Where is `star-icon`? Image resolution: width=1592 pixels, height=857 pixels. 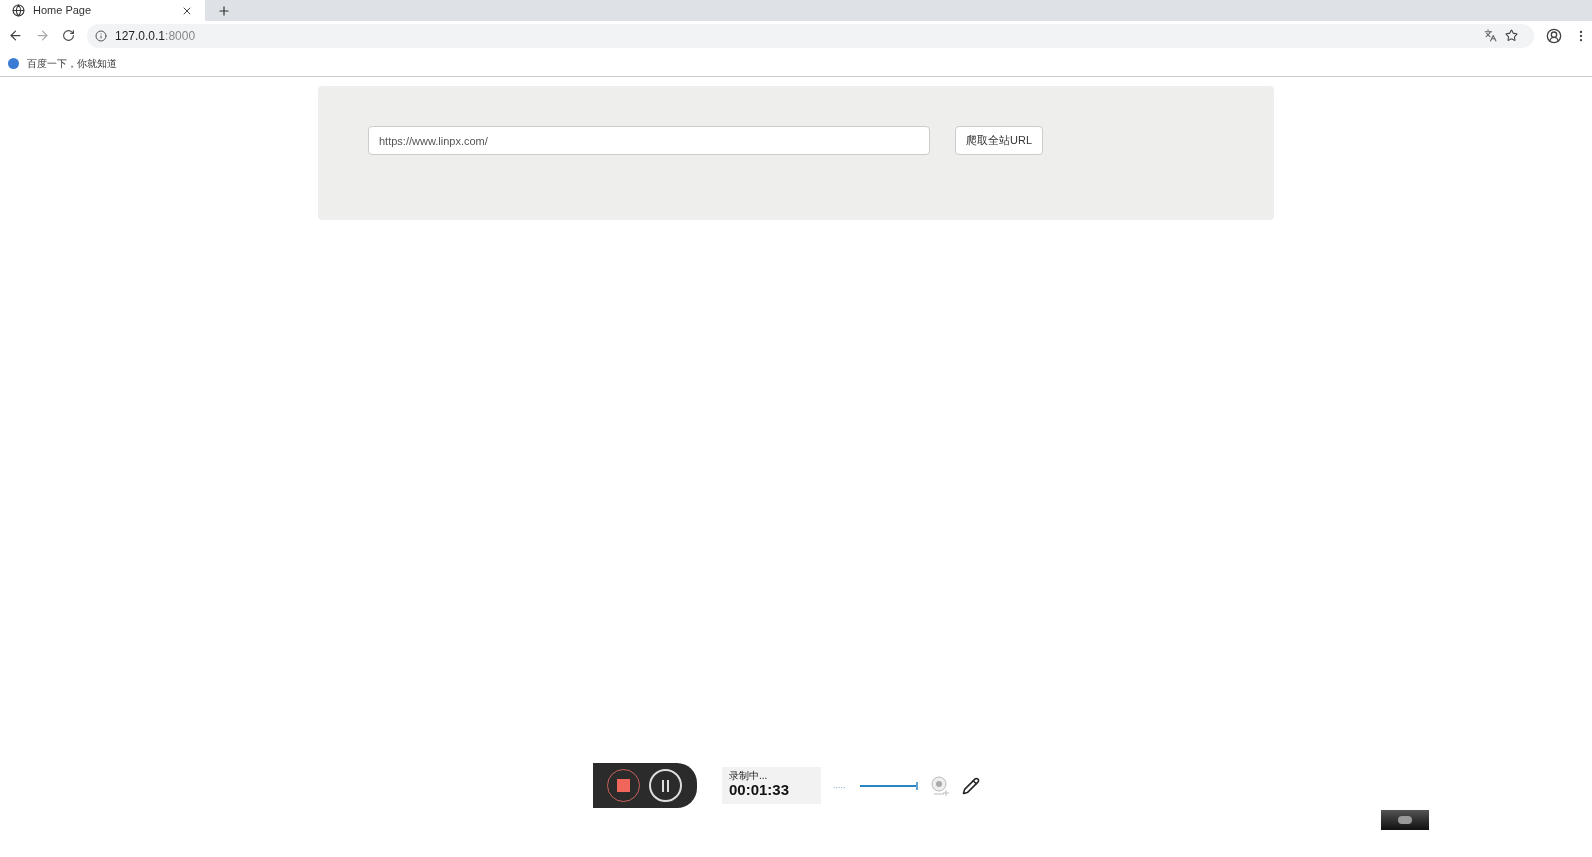 star-icon is located at coordinates (1511, 35).